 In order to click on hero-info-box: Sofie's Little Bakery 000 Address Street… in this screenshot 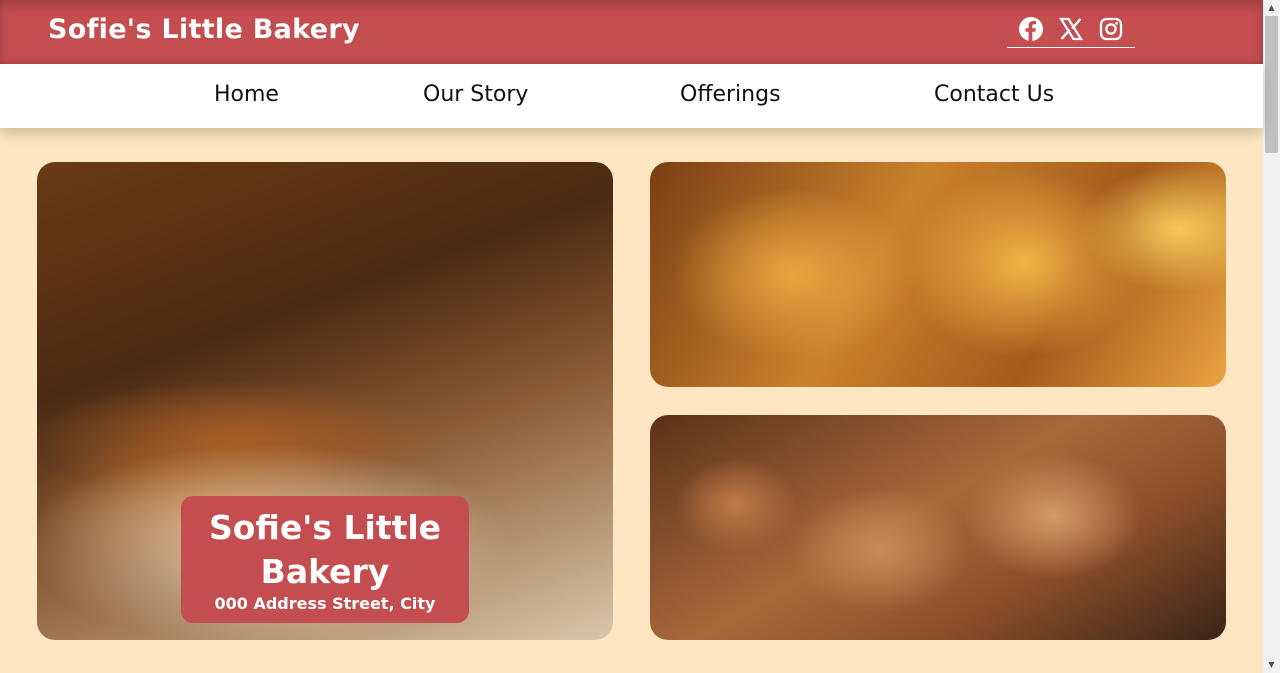, I will do `click(325, 559)`.